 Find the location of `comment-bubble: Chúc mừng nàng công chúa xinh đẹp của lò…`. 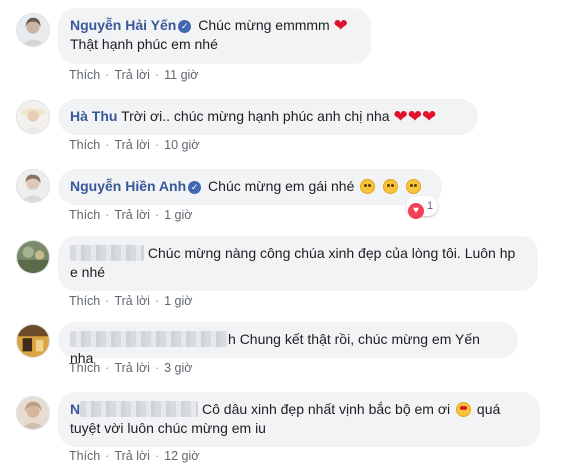

comment-bubble: Chúc mừng nàng công chúa xinh đẹp của lò… is located at coordinates (298, 263).